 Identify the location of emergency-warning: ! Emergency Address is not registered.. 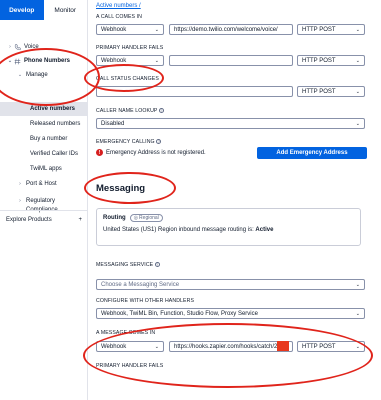
(151, 152).